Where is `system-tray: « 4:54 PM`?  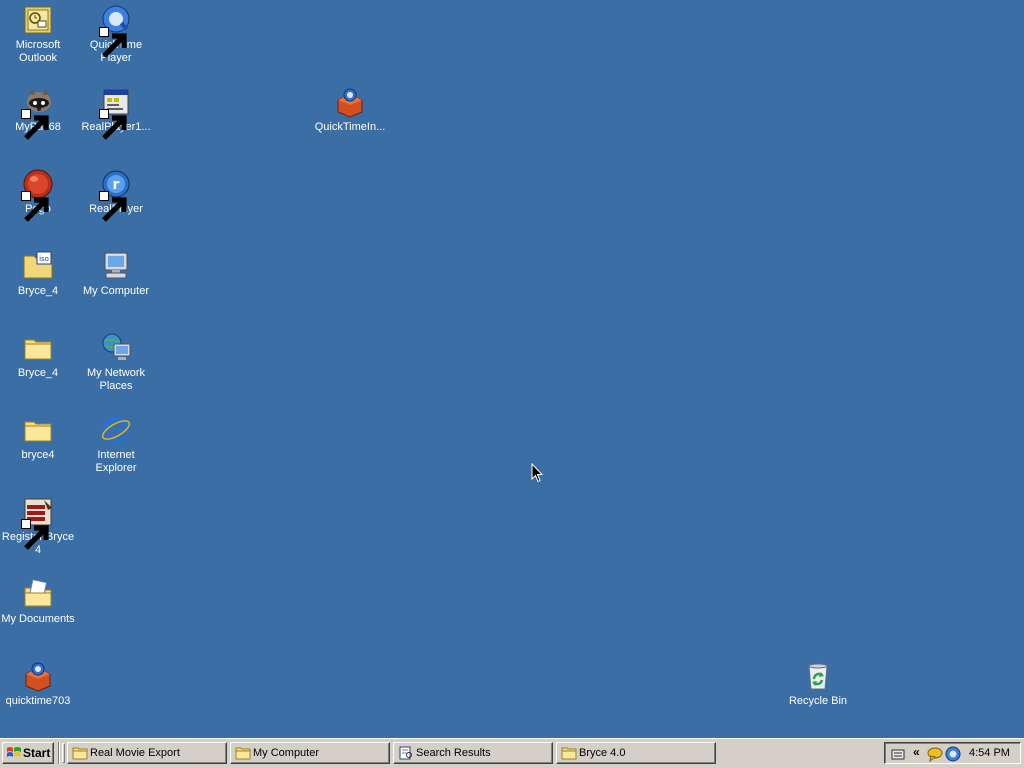
system-tray: « 4:54 PM is located at coordinates (952, 753).